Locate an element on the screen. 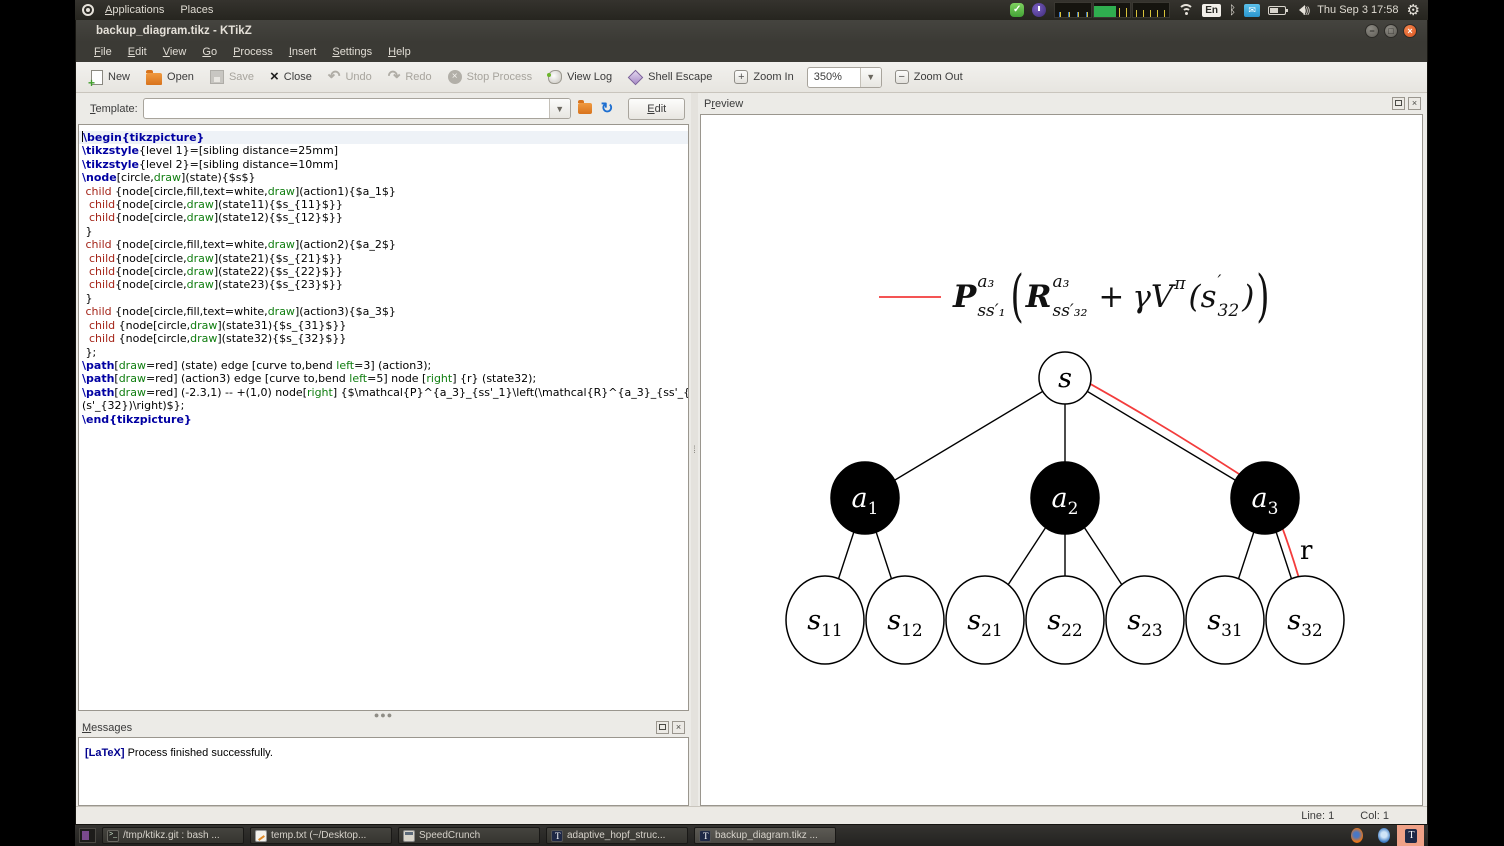 The width and height of the screenshot is (1504, 846). maximize-button: □ is located at coordinates (1391, 31).